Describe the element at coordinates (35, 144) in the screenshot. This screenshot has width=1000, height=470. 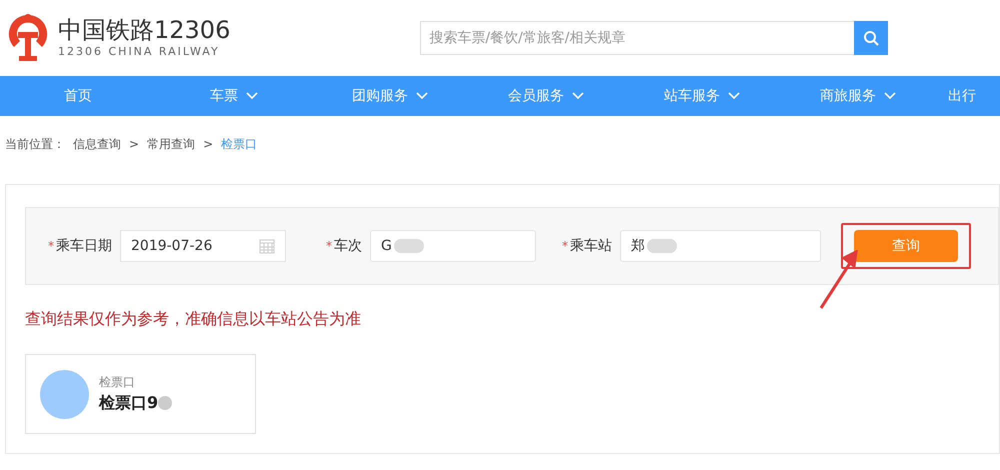
I see `breadcrumb-label: 当前位置：` at that location.